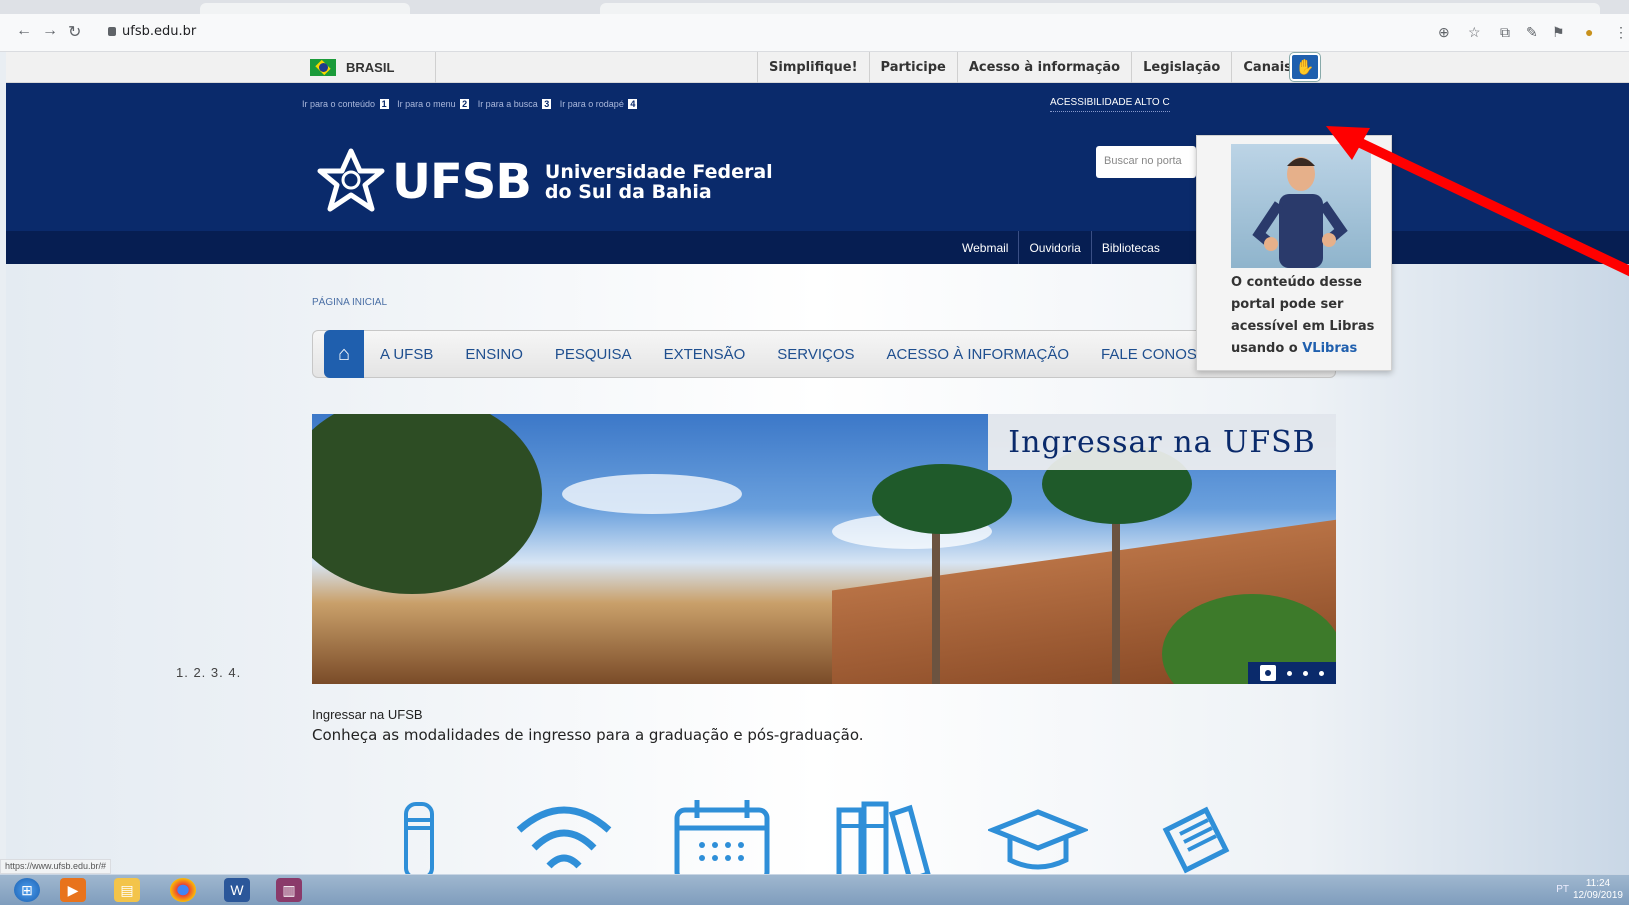 This screenshot has height=905, width=1629. Describe the element at coordinates (50, 31) in the screenshot. I see `forward-icon: →` at that location.